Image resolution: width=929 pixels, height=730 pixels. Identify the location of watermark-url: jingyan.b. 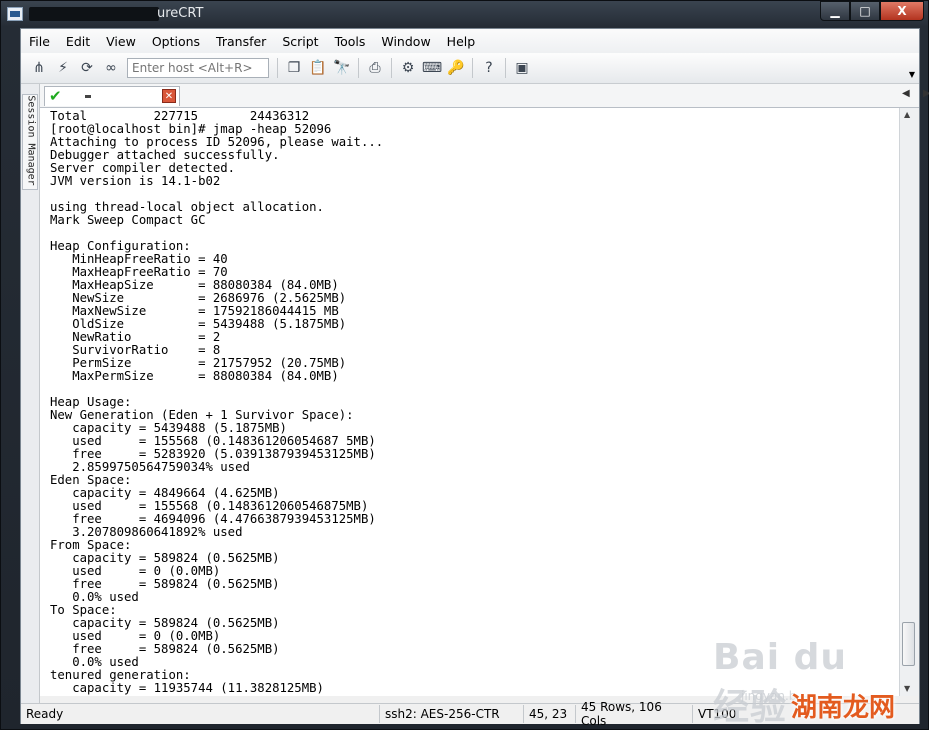
(769, 696).